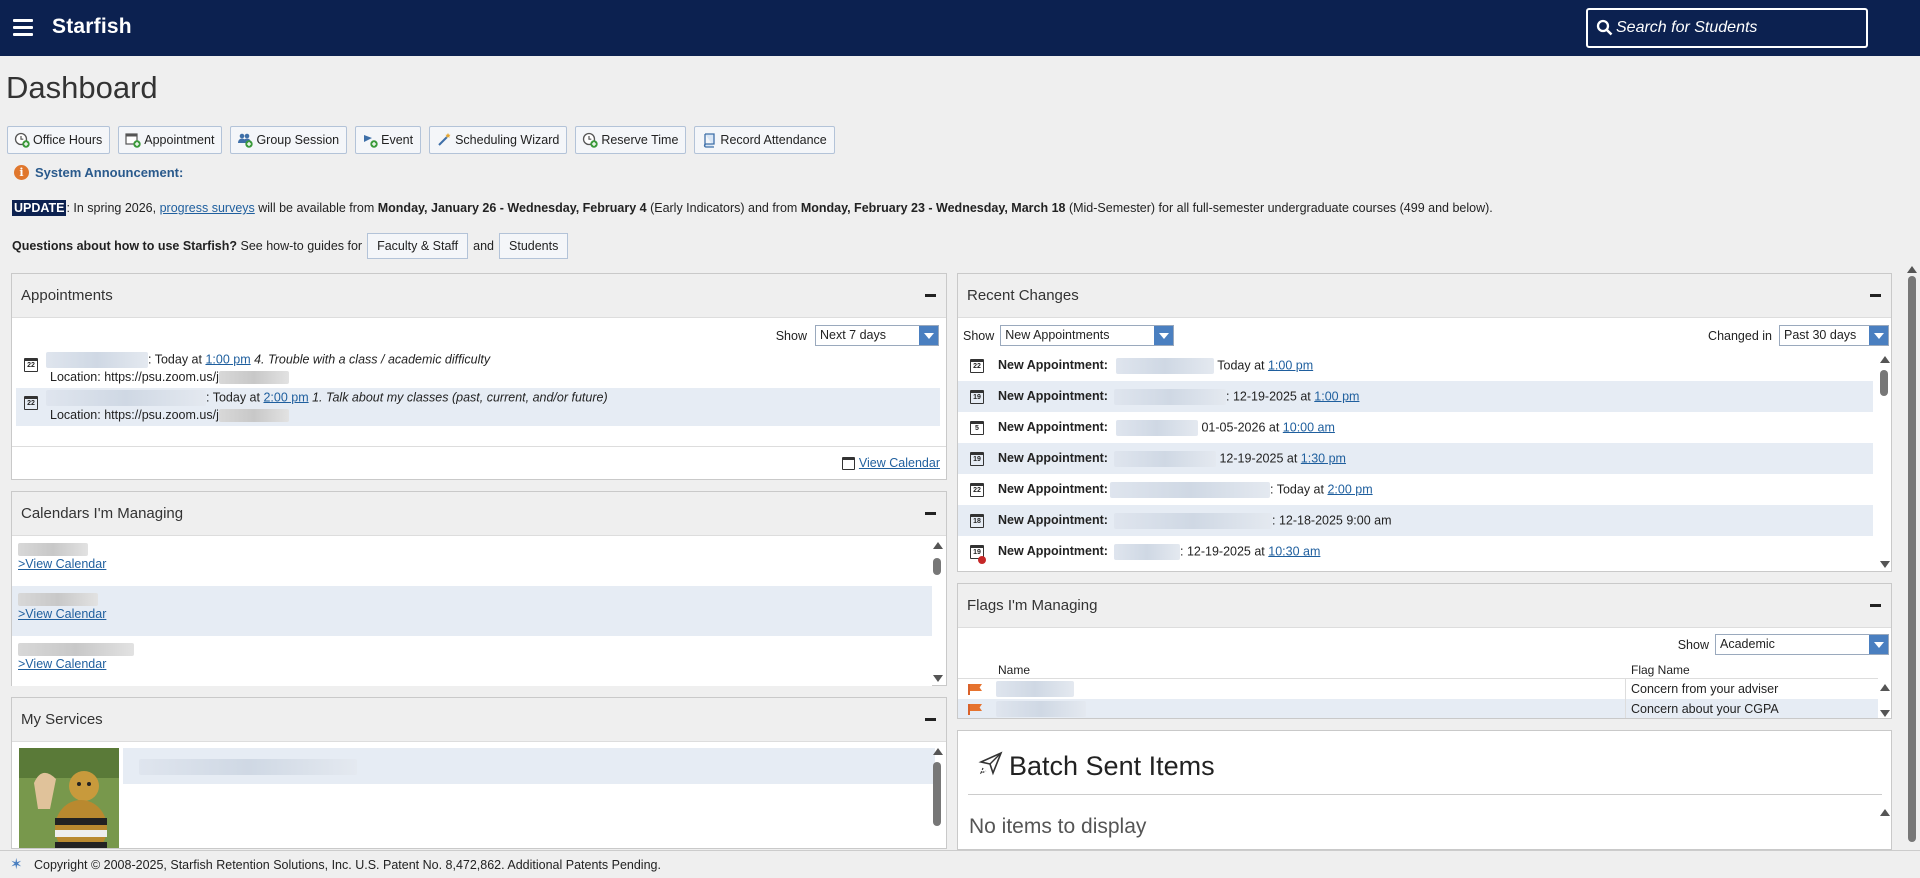 The image size is (1920, 878). Describe the element at coordinates (125, 246) in the screenshot. I see `howto-question: Questions about how to use Starfish?` at that location.